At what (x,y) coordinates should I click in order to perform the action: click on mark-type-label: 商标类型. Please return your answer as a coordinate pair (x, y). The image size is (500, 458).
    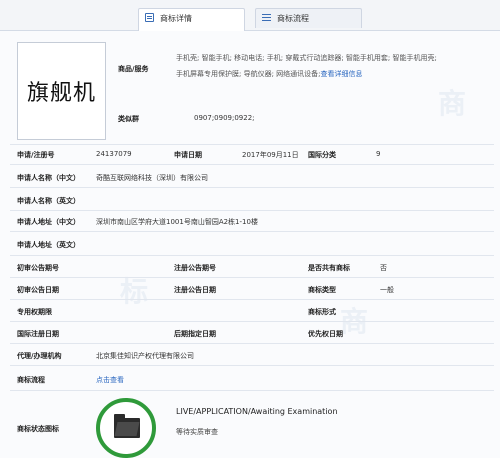
    Looking at the image, I should click on (322, 290).